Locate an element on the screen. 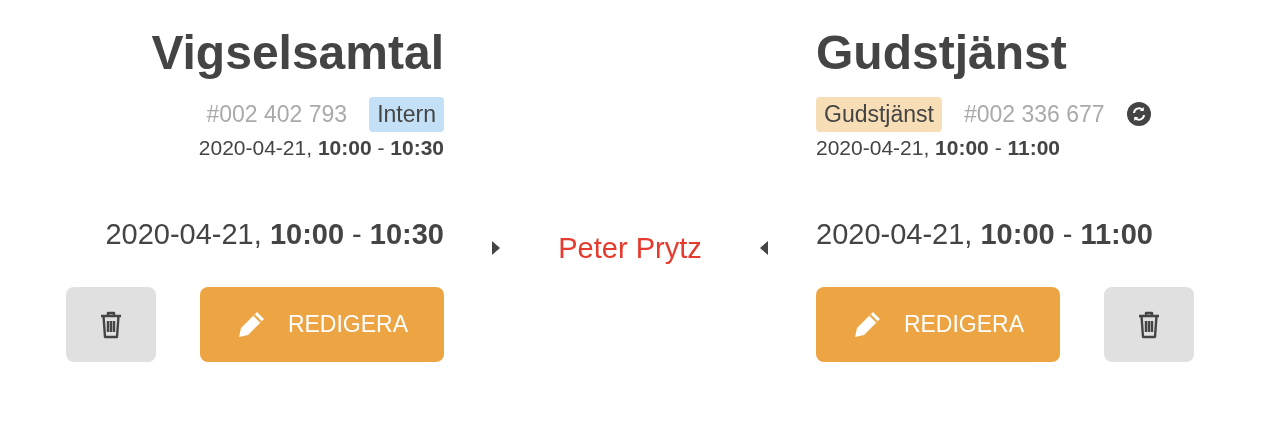 Image resolution: width=1278 pixels, height=432 pixels. event-number: #002 336 677 is located at coordinates (1034, 114).